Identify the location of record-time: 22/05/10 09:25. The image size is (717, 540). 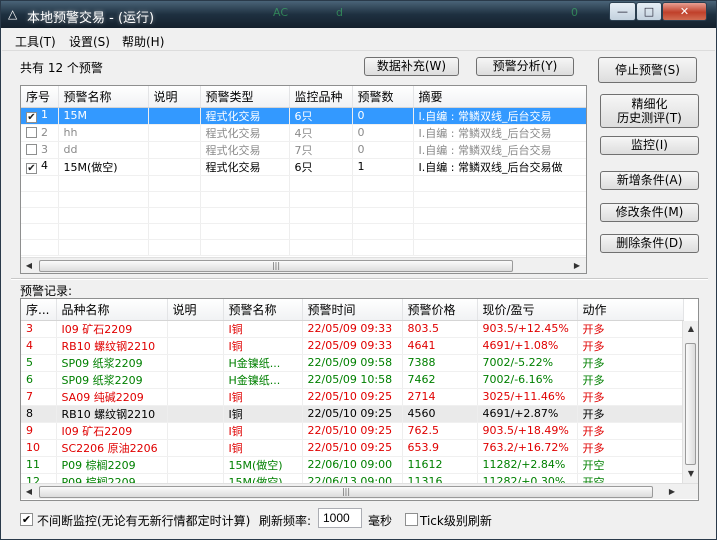
(352, 431).